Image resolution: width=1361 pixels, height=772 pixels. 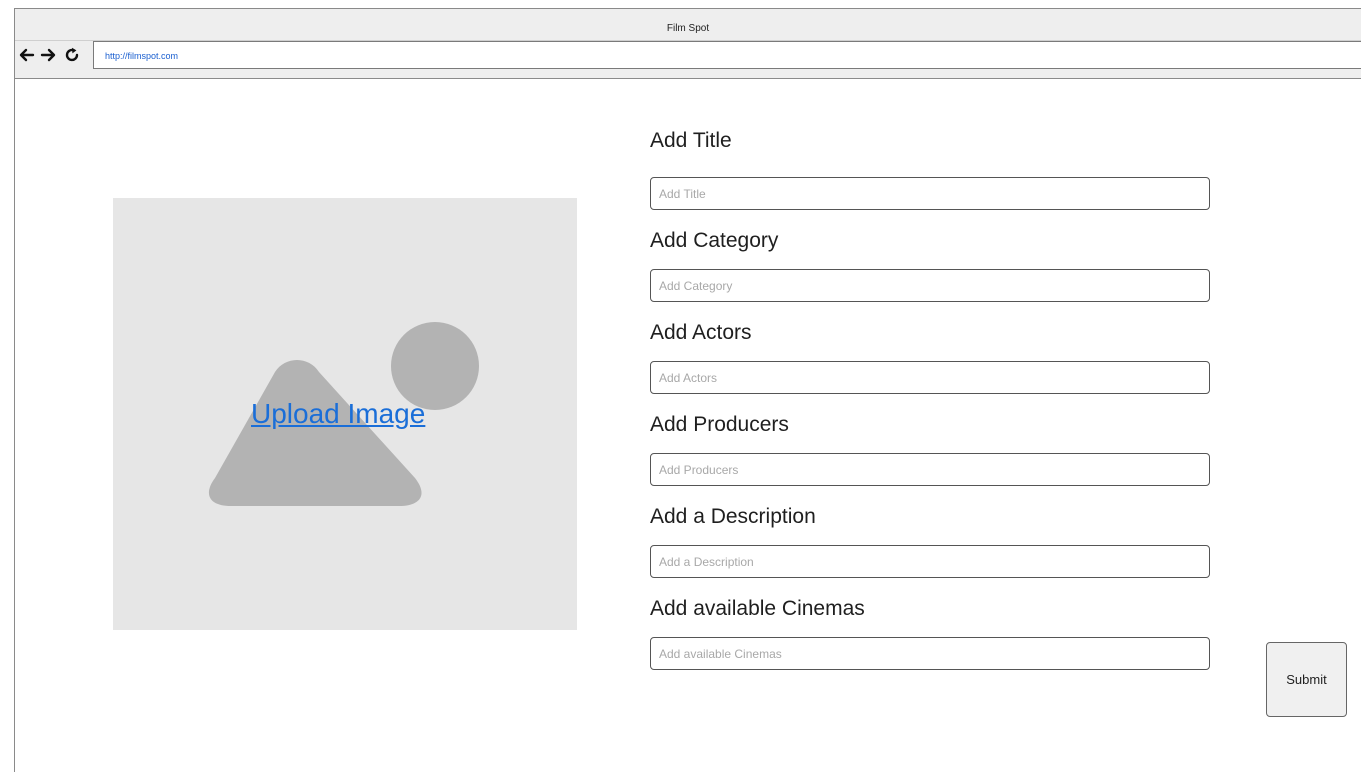 I want to click on address-url: http://filmspot.com, so click(x=142, y=56).